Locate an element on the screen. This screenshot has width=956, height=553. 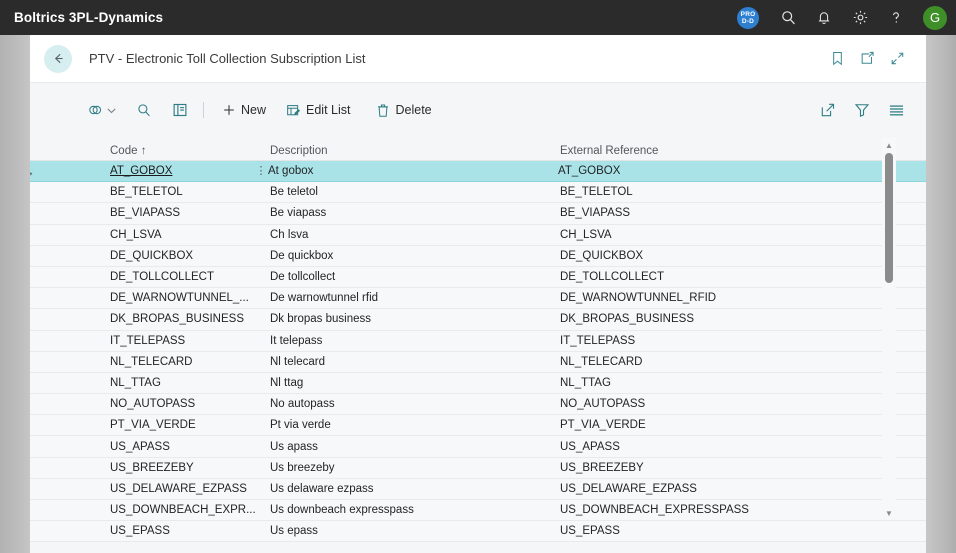
cell-external-reference: DE_TOLLCOLLECT is located at coordinates (705, 277).